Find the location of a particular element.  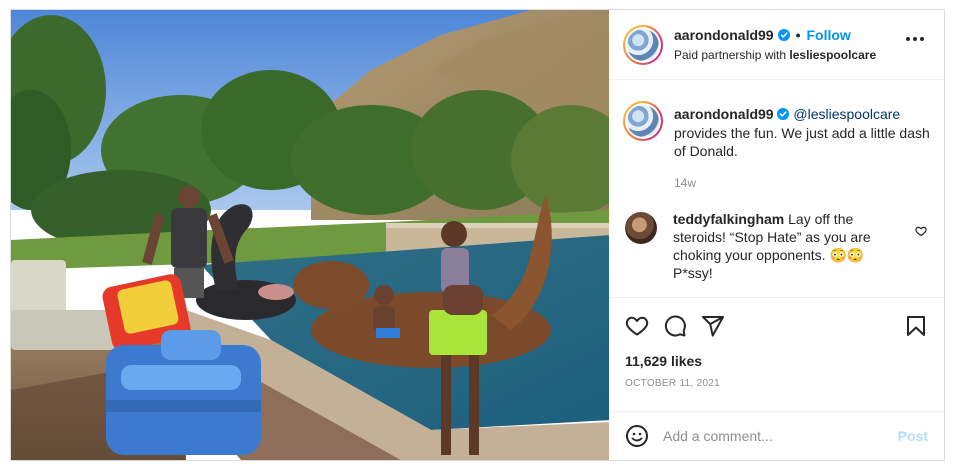

post-comment-button: Post is located at coordinates (913, 436).